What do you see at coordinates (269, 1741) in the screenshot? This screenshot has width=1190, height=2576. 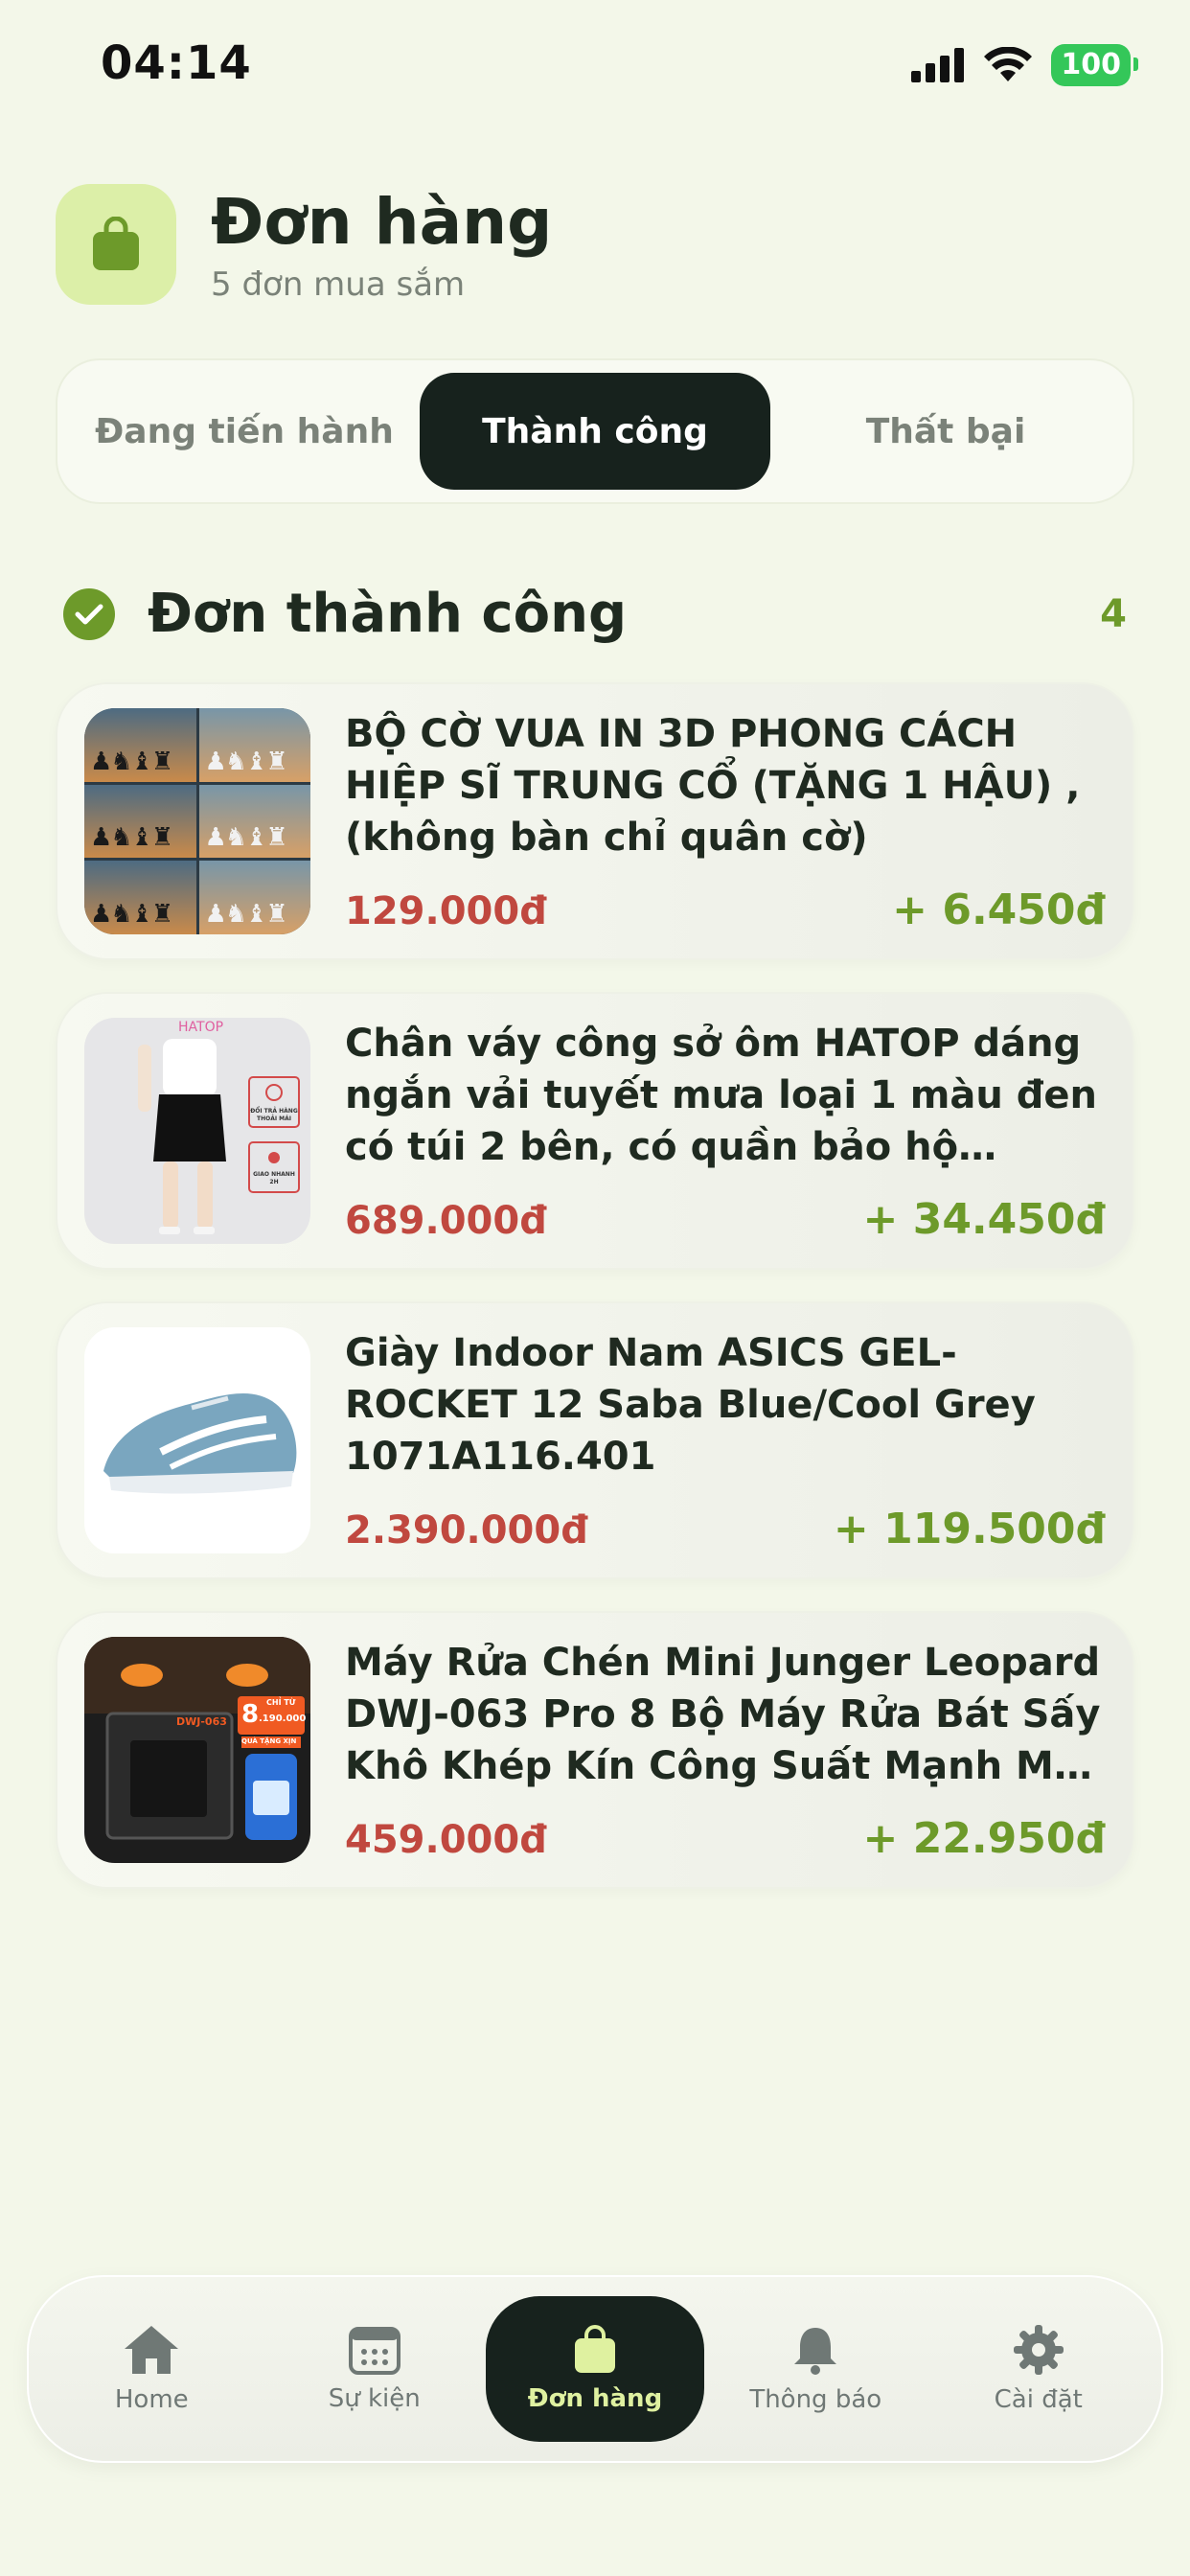 I see `dishwasher-gift-label: QUÀ TẶNG XỊN` at bounding box center [269, 1741].